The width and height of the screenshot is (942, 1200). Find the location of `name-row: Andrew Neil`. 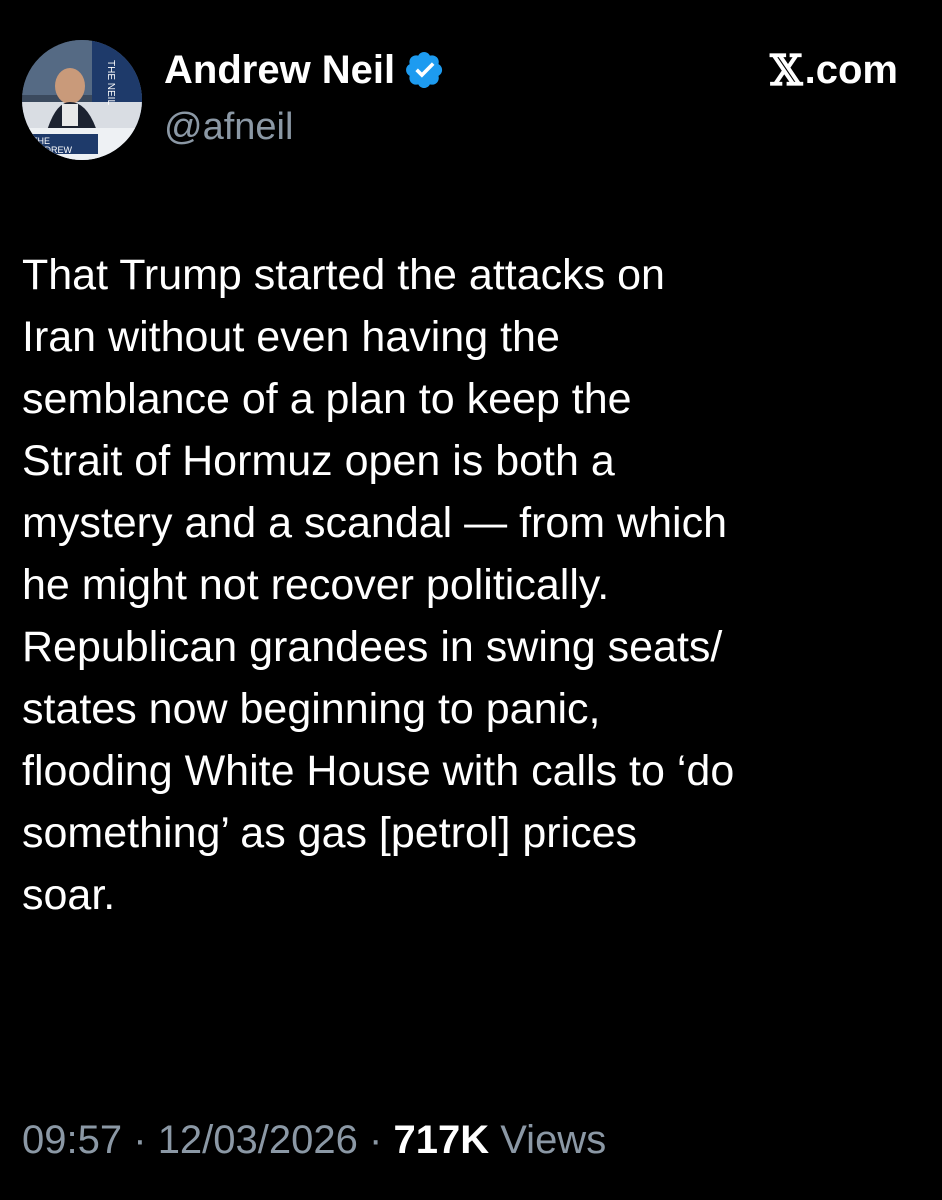

name-row: Andrew Neil is located at coordinates (304, 70).